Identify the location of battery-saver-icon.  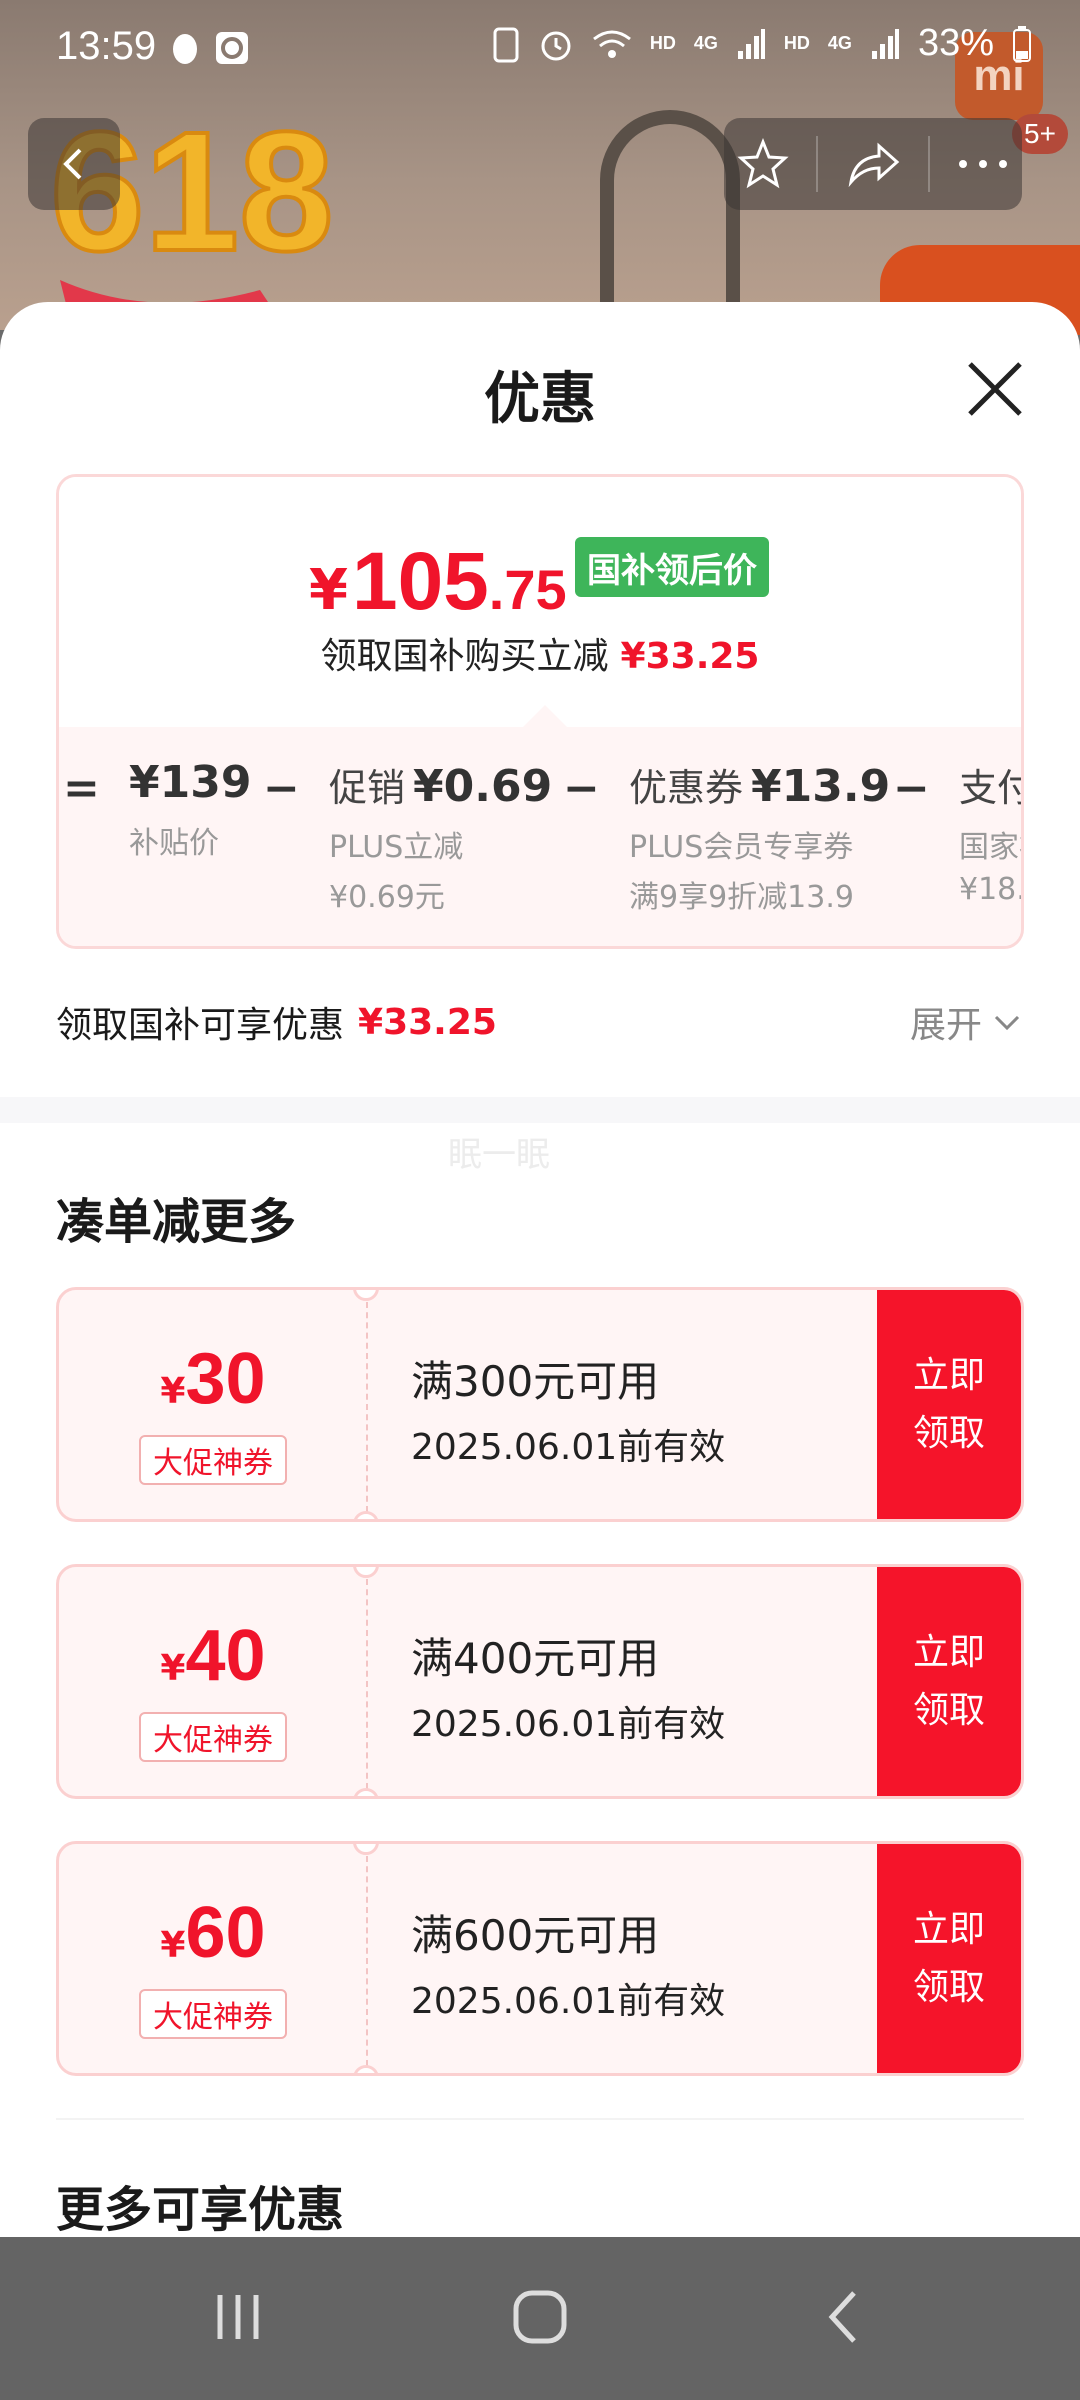
(506, 44).